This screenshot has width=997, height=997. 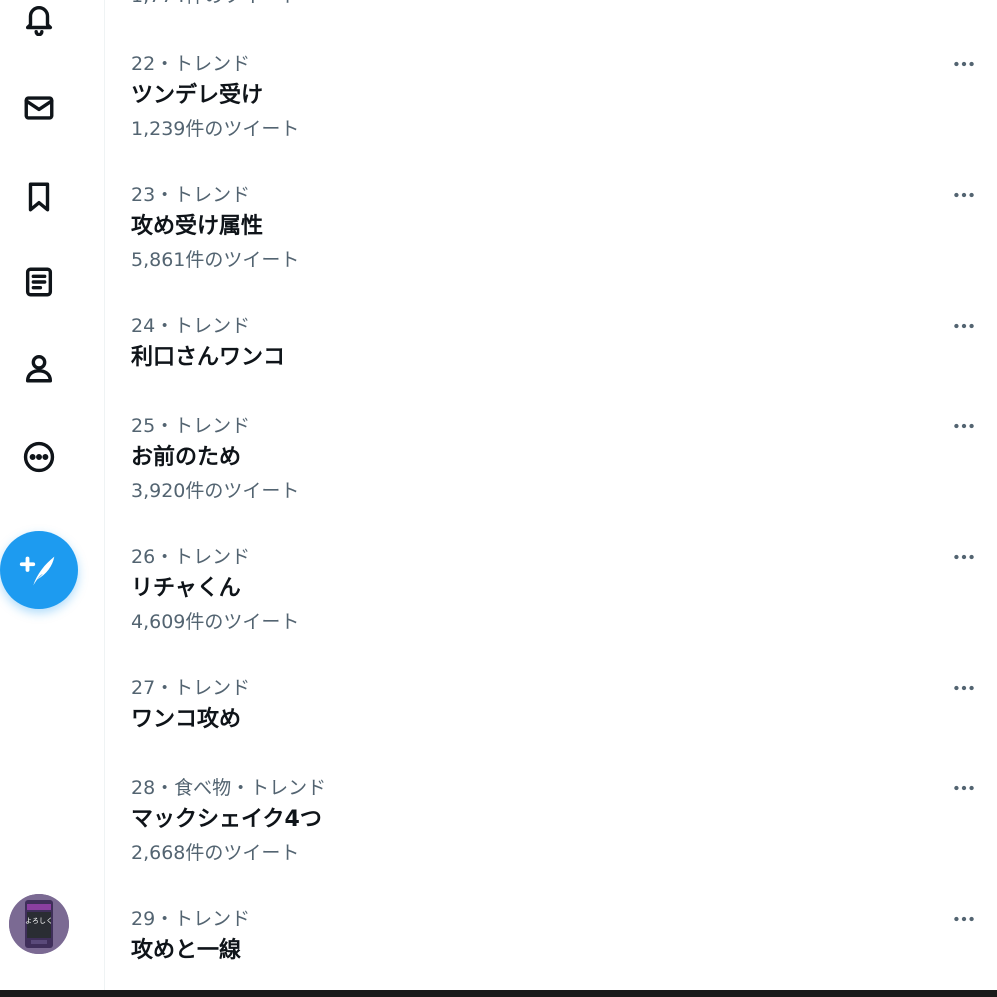 I want to click on nav-notifications, so click(x=39, y=22).